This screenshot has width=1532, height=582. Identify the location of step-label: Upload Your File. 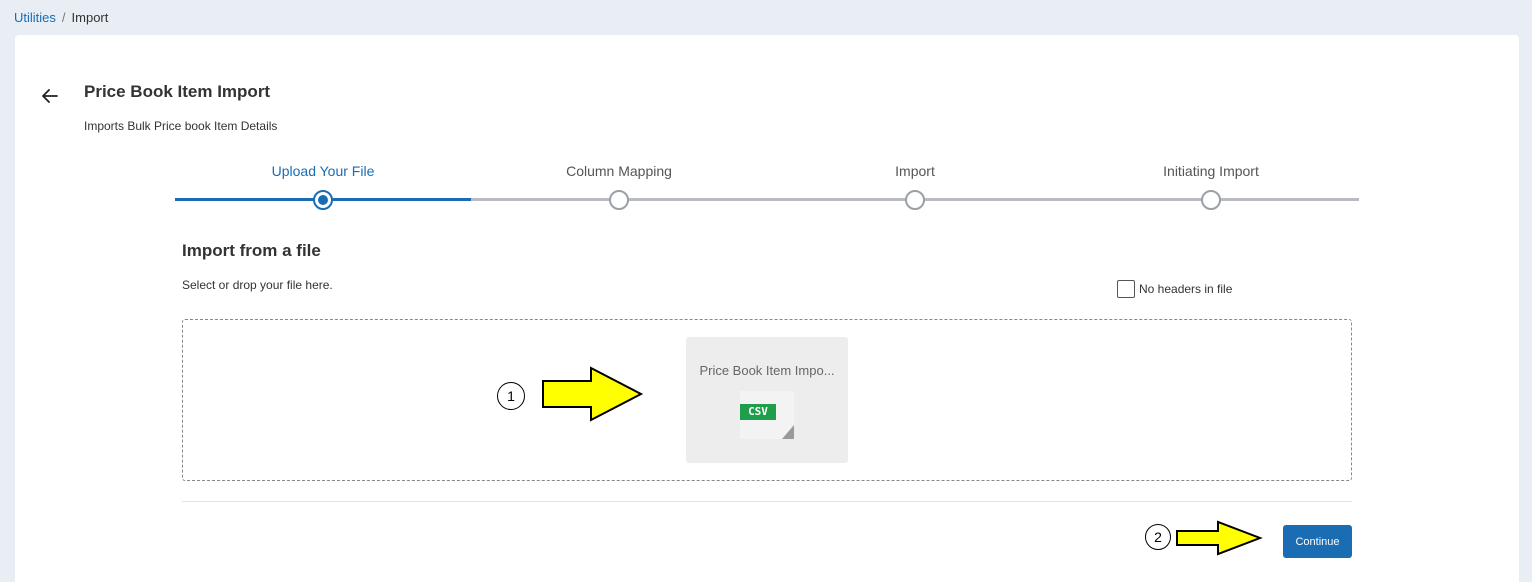
(323, 171).